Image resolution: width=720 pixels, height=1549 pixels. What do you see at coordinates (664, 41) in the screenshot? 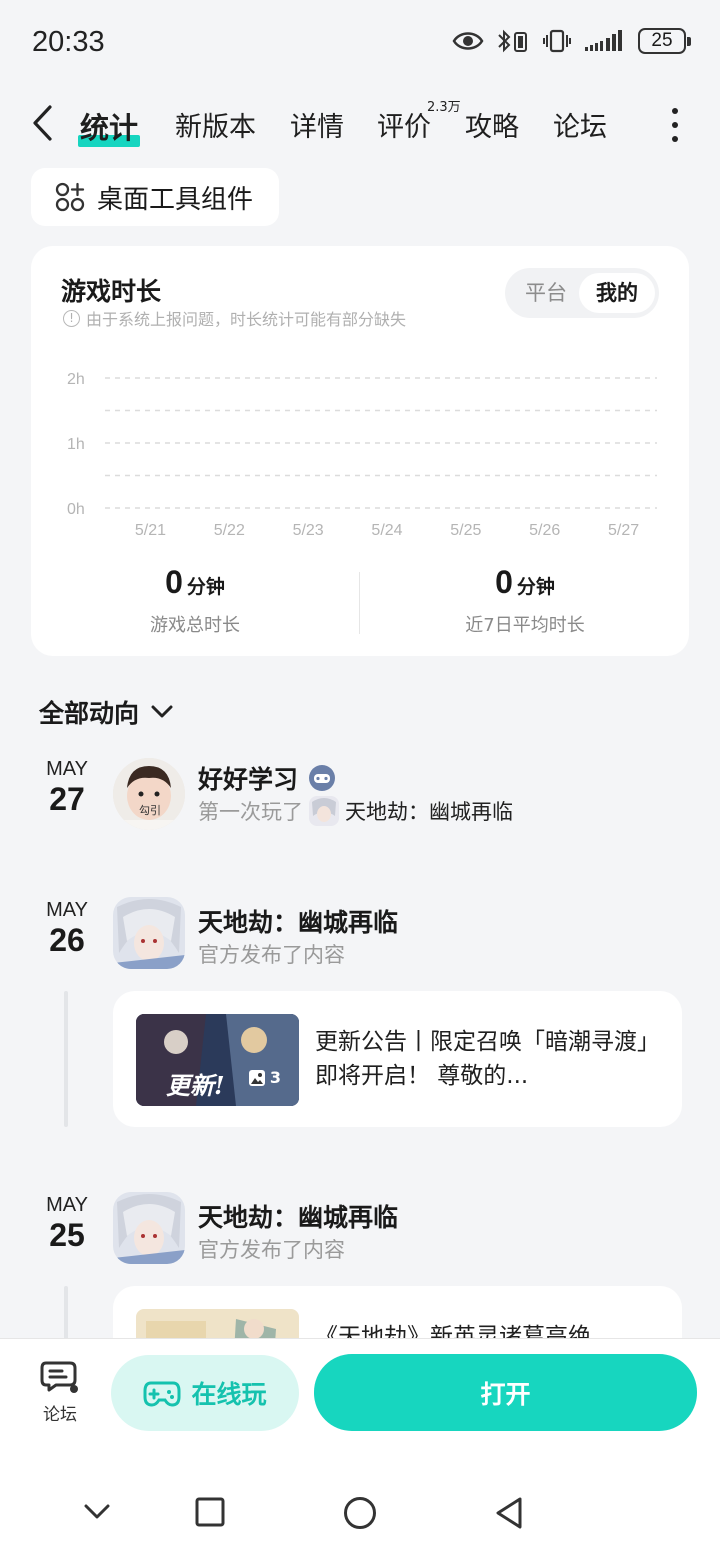
I see `battery-indicator: 25` at bounding box center [664, 41].